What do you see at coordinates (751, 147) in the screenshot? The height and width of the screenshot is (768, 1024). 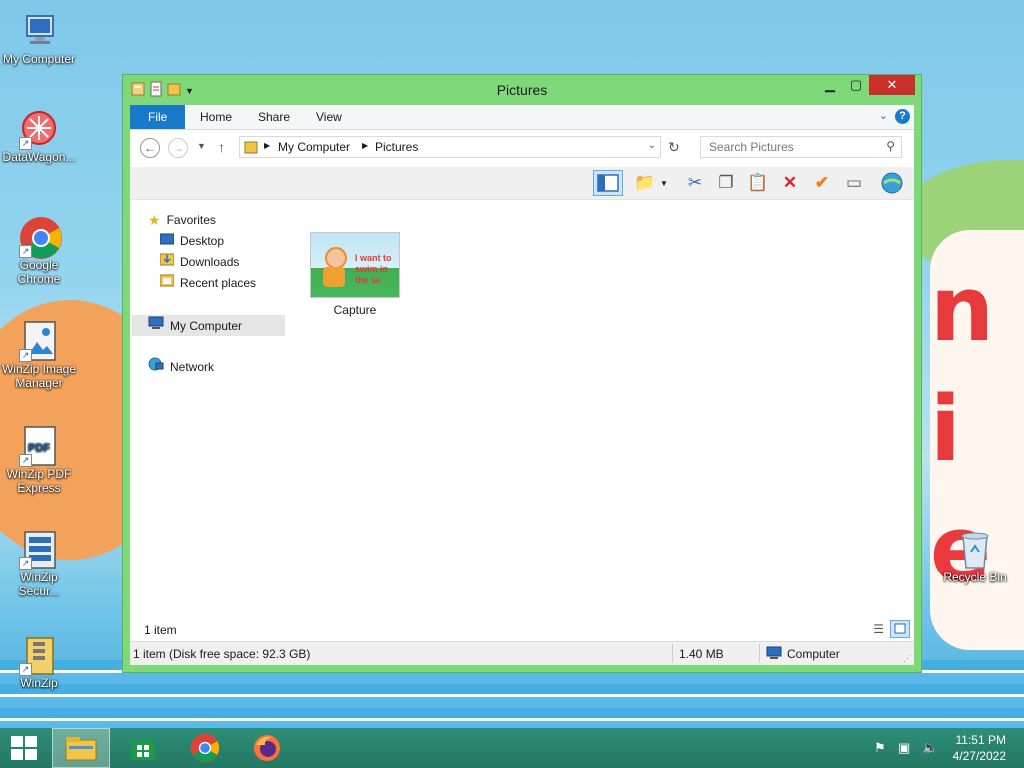 I see `search-placeholder: Search Pictures` at bounding box center [751, 147].